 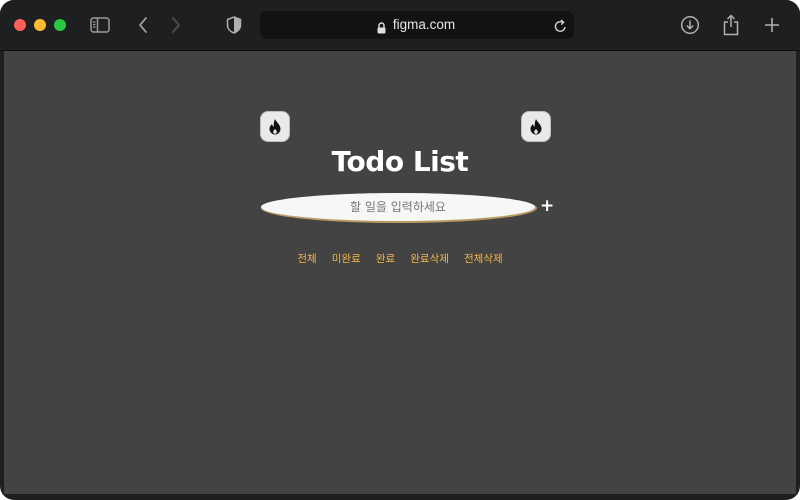 What do you see at coordinates (483, 258) in the screenshot?
I see `delete-all-button: 전체삭제` at bounding box center [483, 258].